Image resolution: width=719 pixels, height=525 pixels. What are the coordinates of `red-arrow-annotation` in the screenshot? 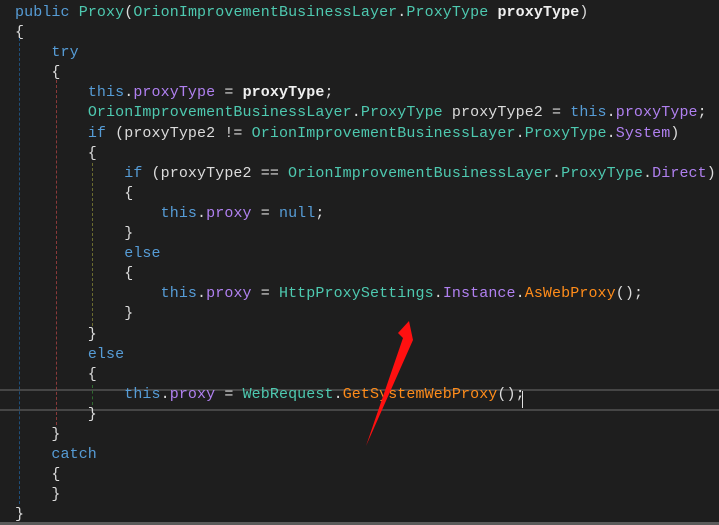 It's located at (389, 383).